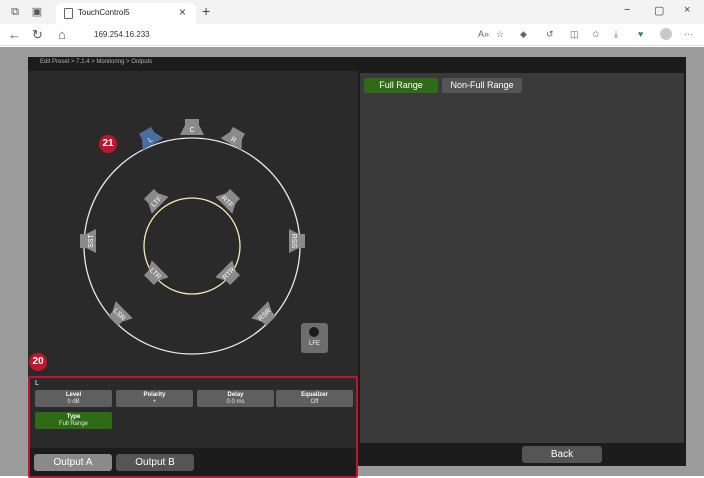 The height and width of the screenshot is (478, 704). I want to click on speaker-LTR: LTR, so click(154, 274).